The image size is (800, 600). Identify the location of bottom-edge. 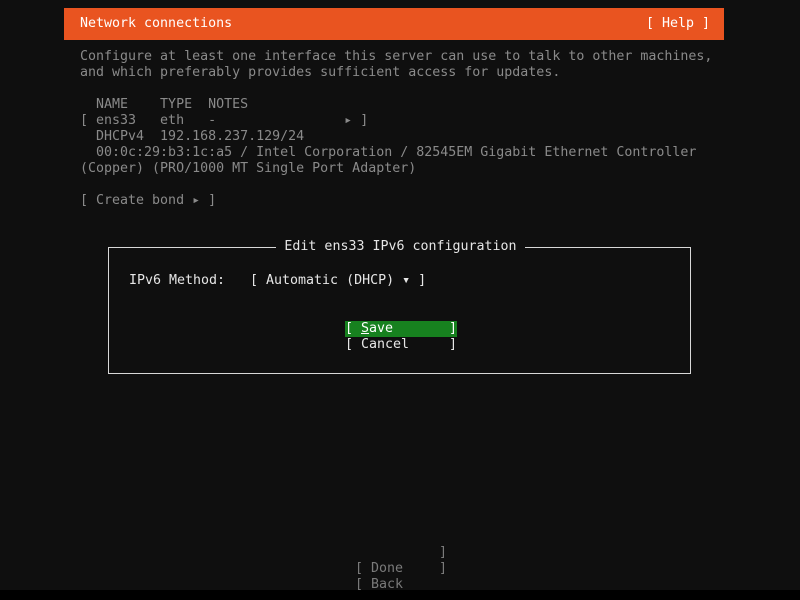
(400, 595).